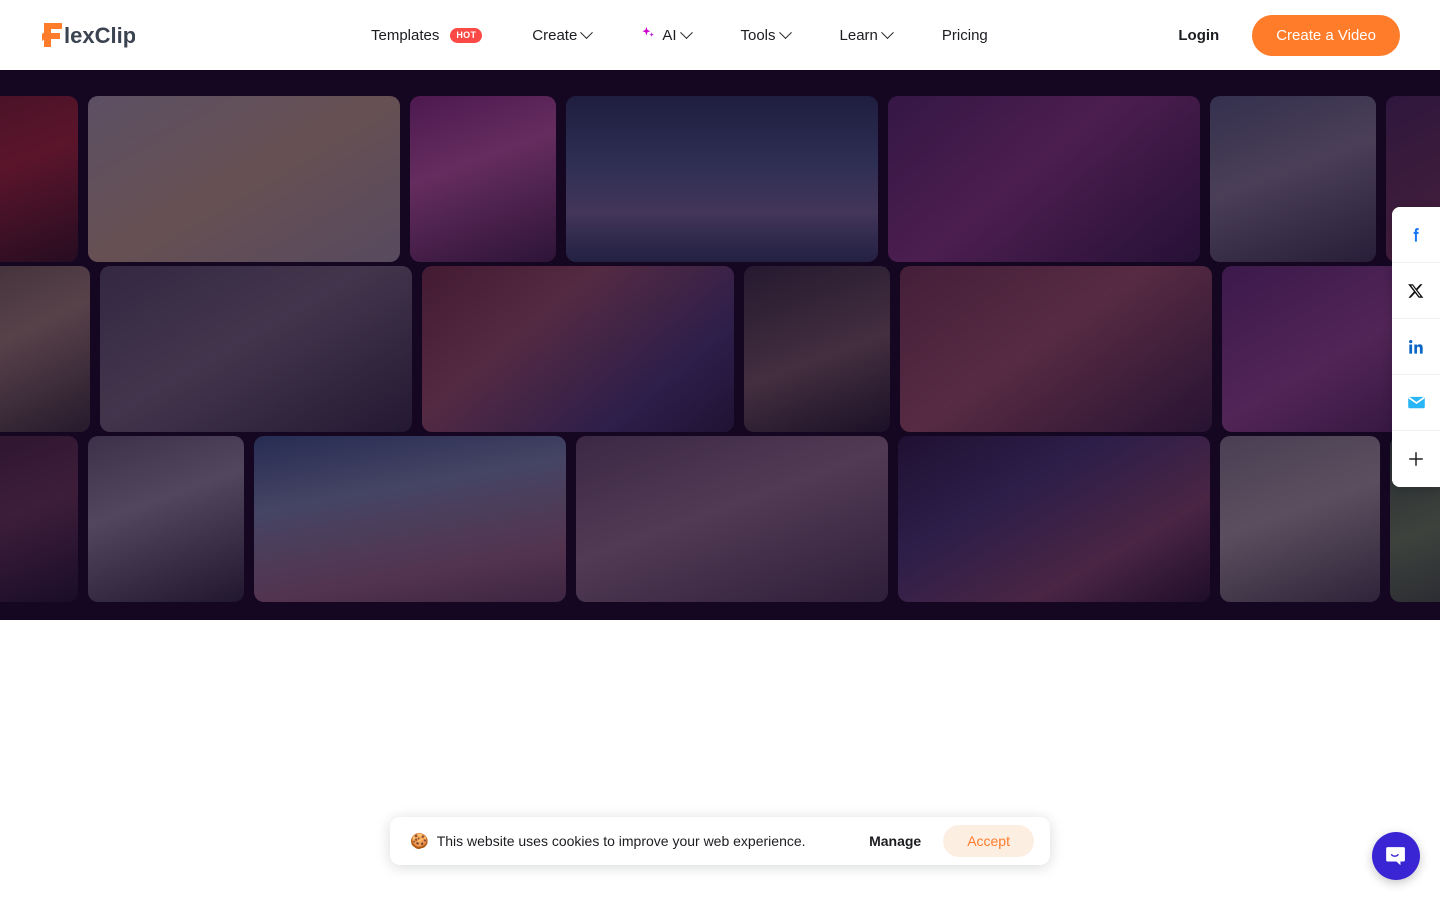  What do you see at coordinates (466, 35) in the screenshot?
I see `hot-badge: HOT` at bounding box center [466, 35].